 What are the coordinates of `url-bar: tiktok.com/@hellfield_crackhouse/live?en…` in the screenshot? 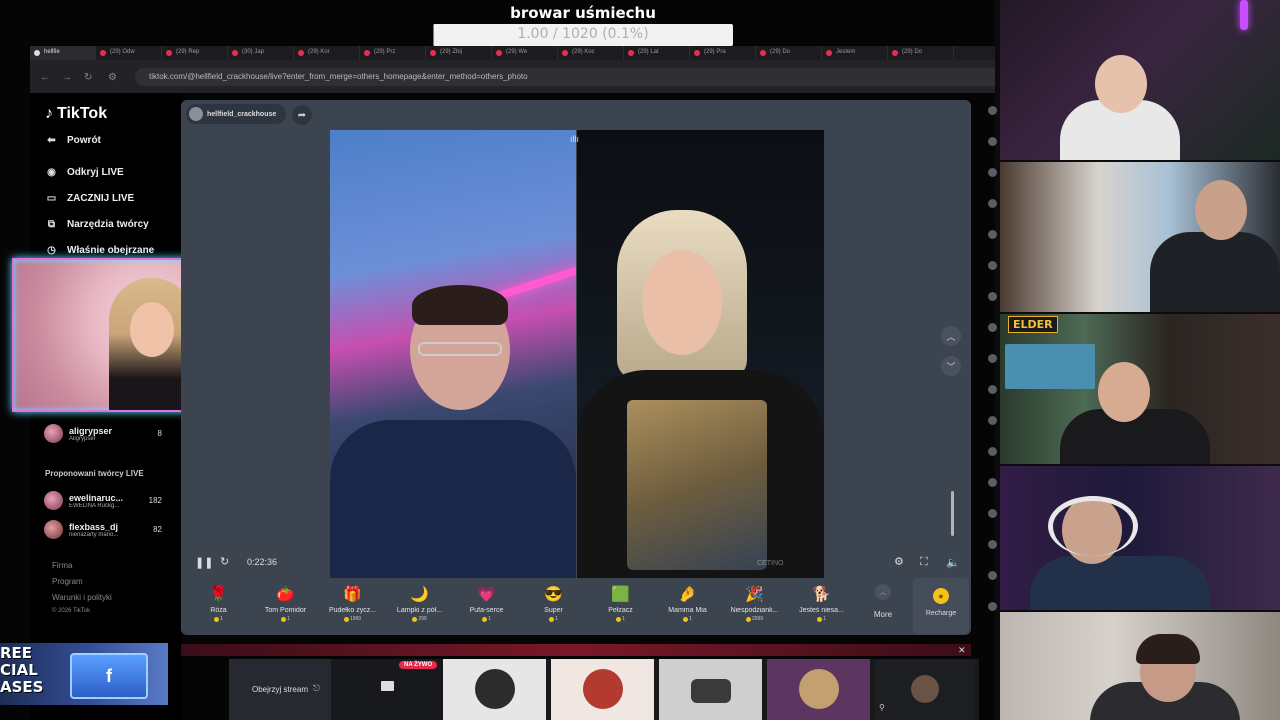 It's located at (575, 77).